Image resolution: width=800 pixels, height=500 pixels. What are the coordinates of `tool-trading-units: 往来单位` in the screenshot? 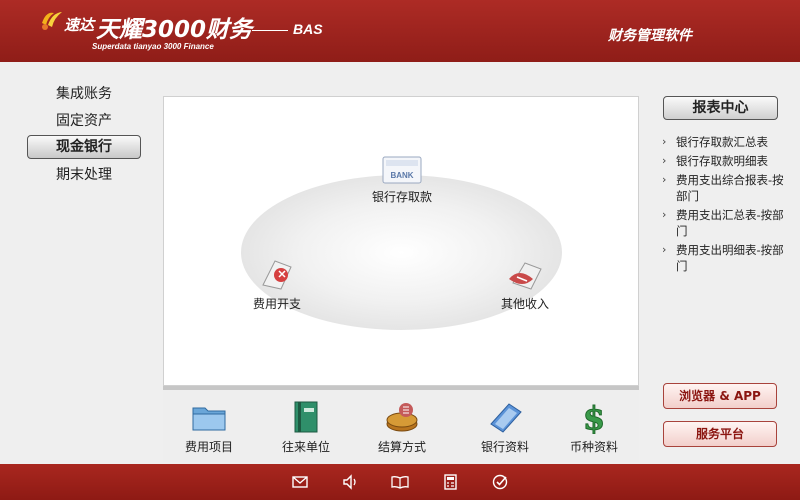 It's located at (306, 427).